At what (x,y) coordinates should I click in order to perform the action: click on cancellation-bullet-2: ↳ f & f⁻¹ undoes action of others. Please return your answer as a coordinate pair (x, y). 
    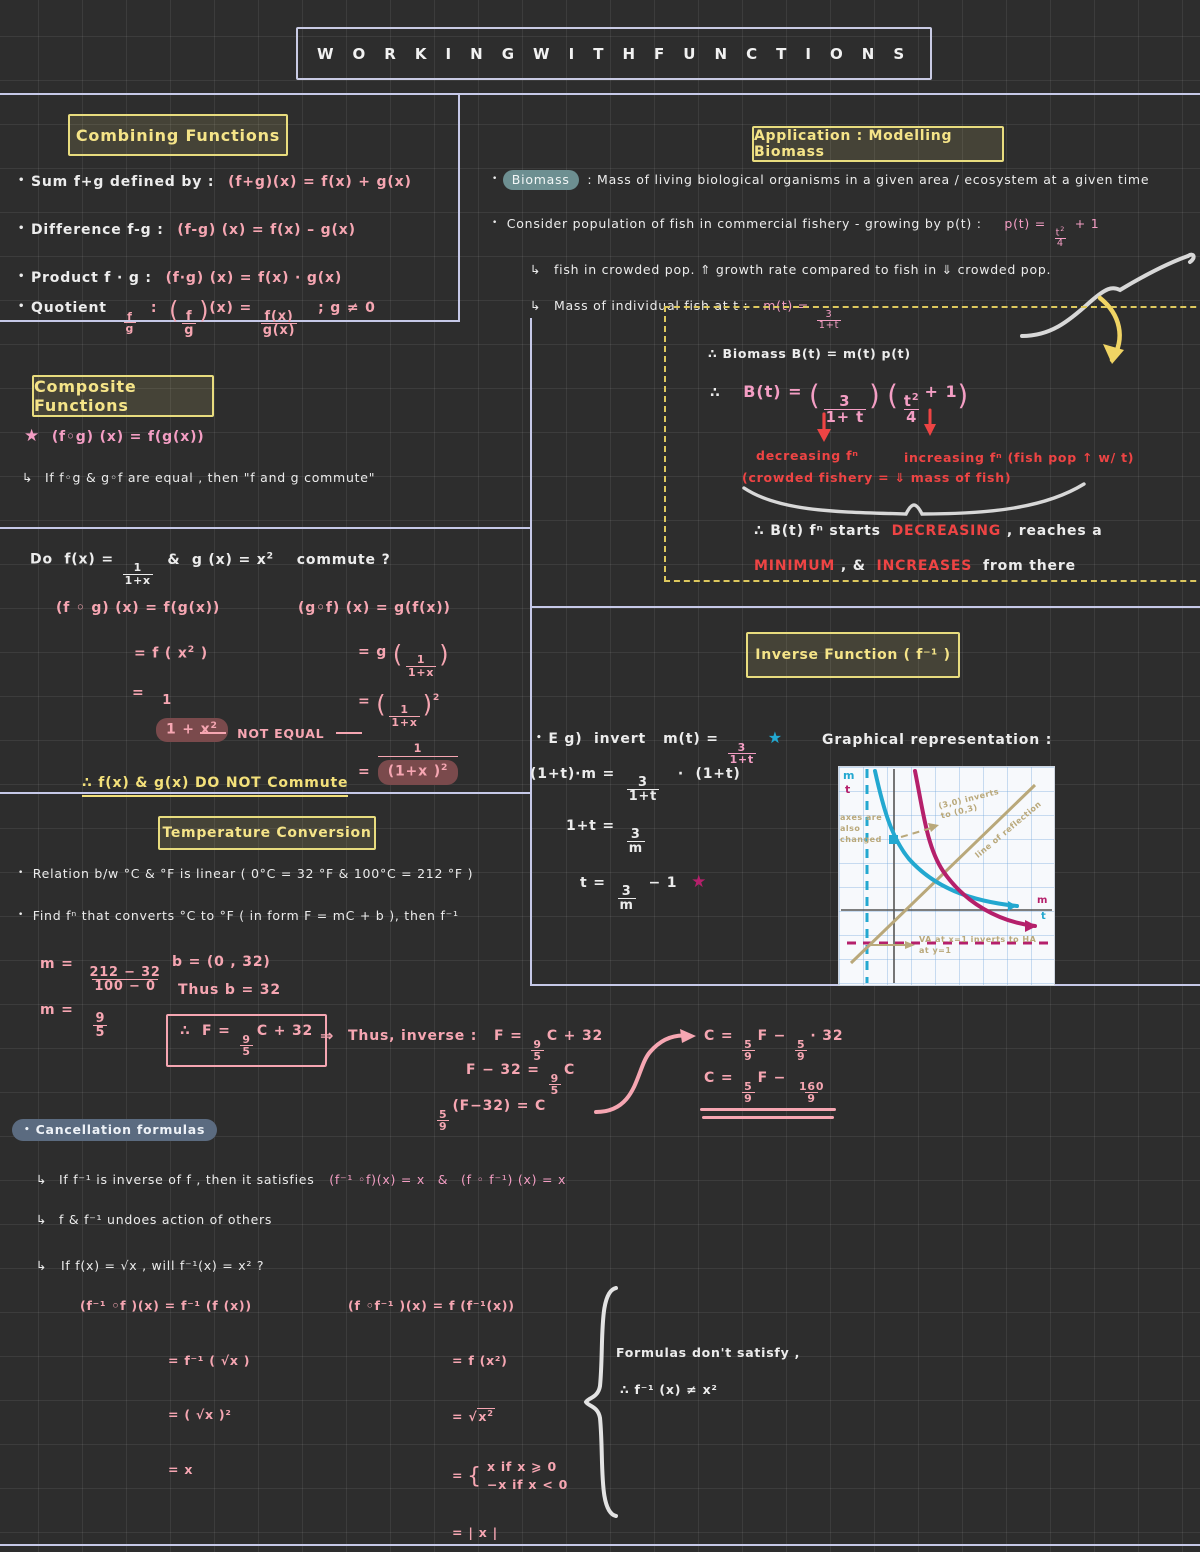
    Looking at the image, I should click on (154, 1219).